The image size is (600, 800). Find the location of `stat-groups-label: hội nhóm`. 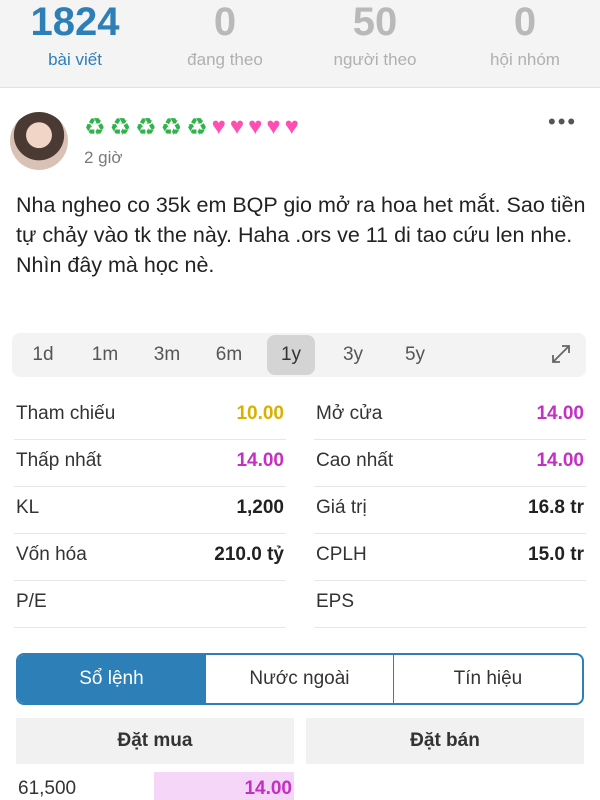

stat-groups-label: hội nhóm is located at coordinates (525, 59).